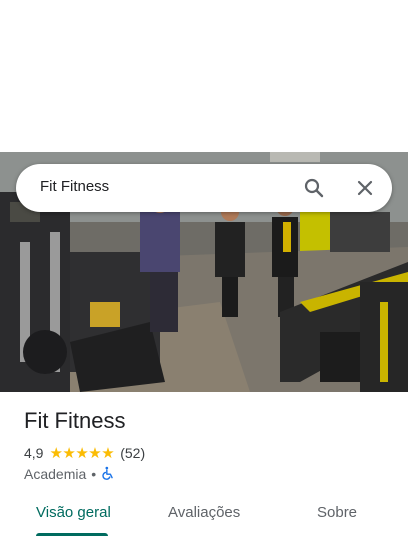  What do you see at coordinates (34, 453) in the screenshot?
I see `rating-value: 4,9` at bounding box center [34, 453].